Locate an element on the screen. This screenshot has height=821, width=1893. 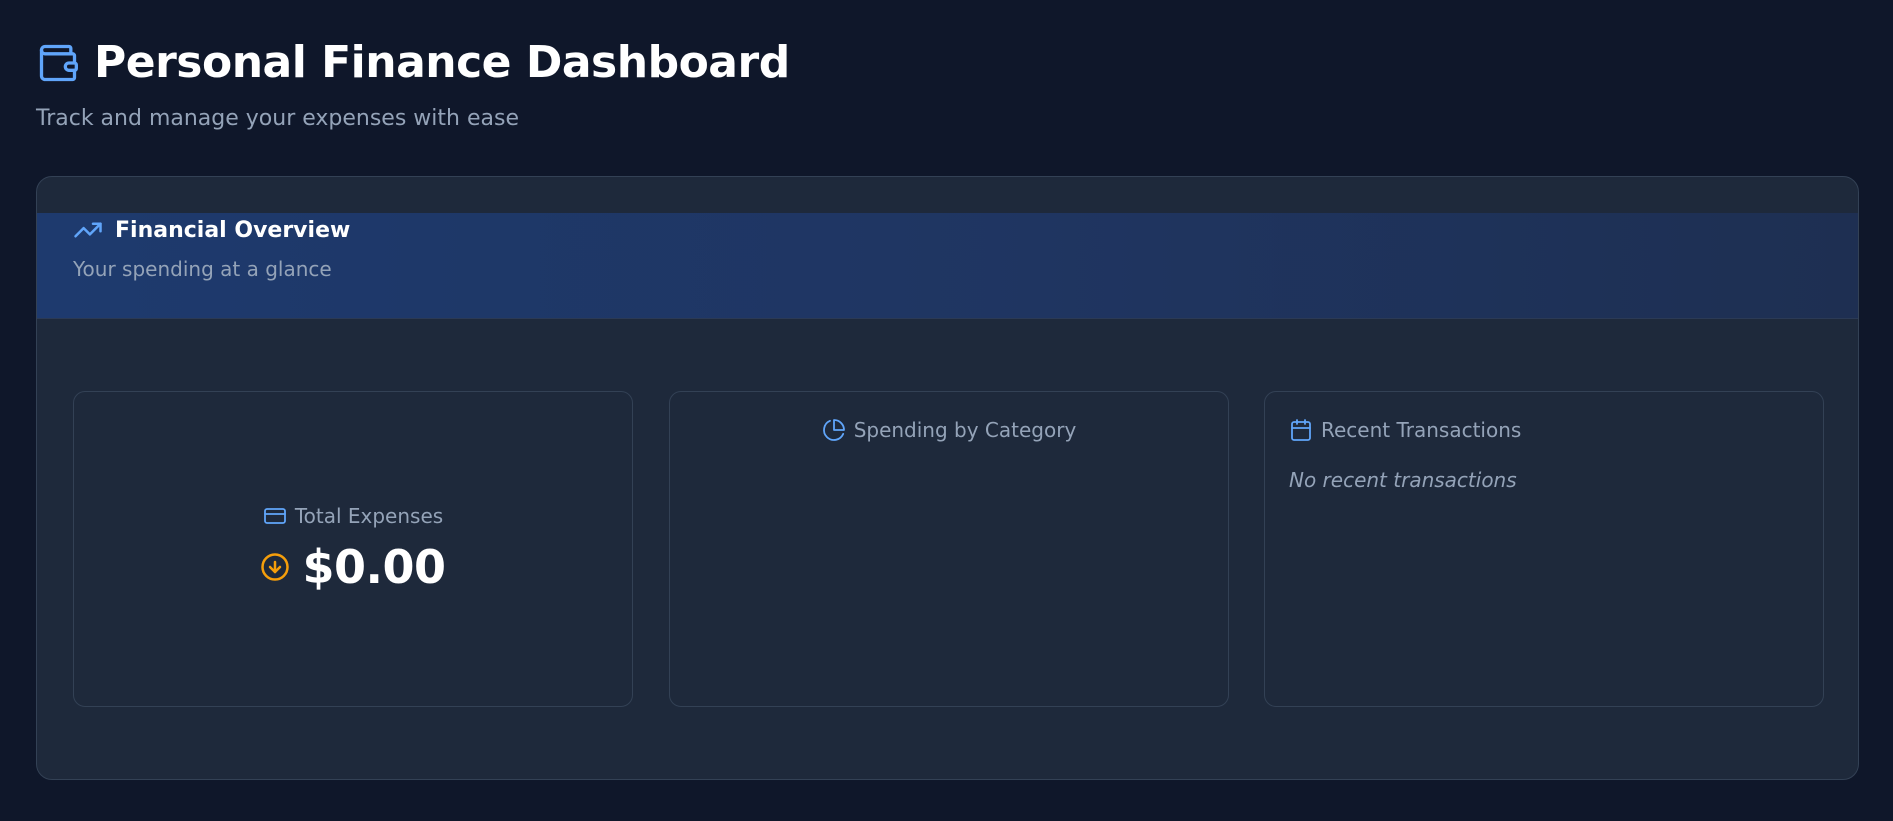
total-expenses-panel: Total Expenses $0.00 is located at coordinates (353, 549).